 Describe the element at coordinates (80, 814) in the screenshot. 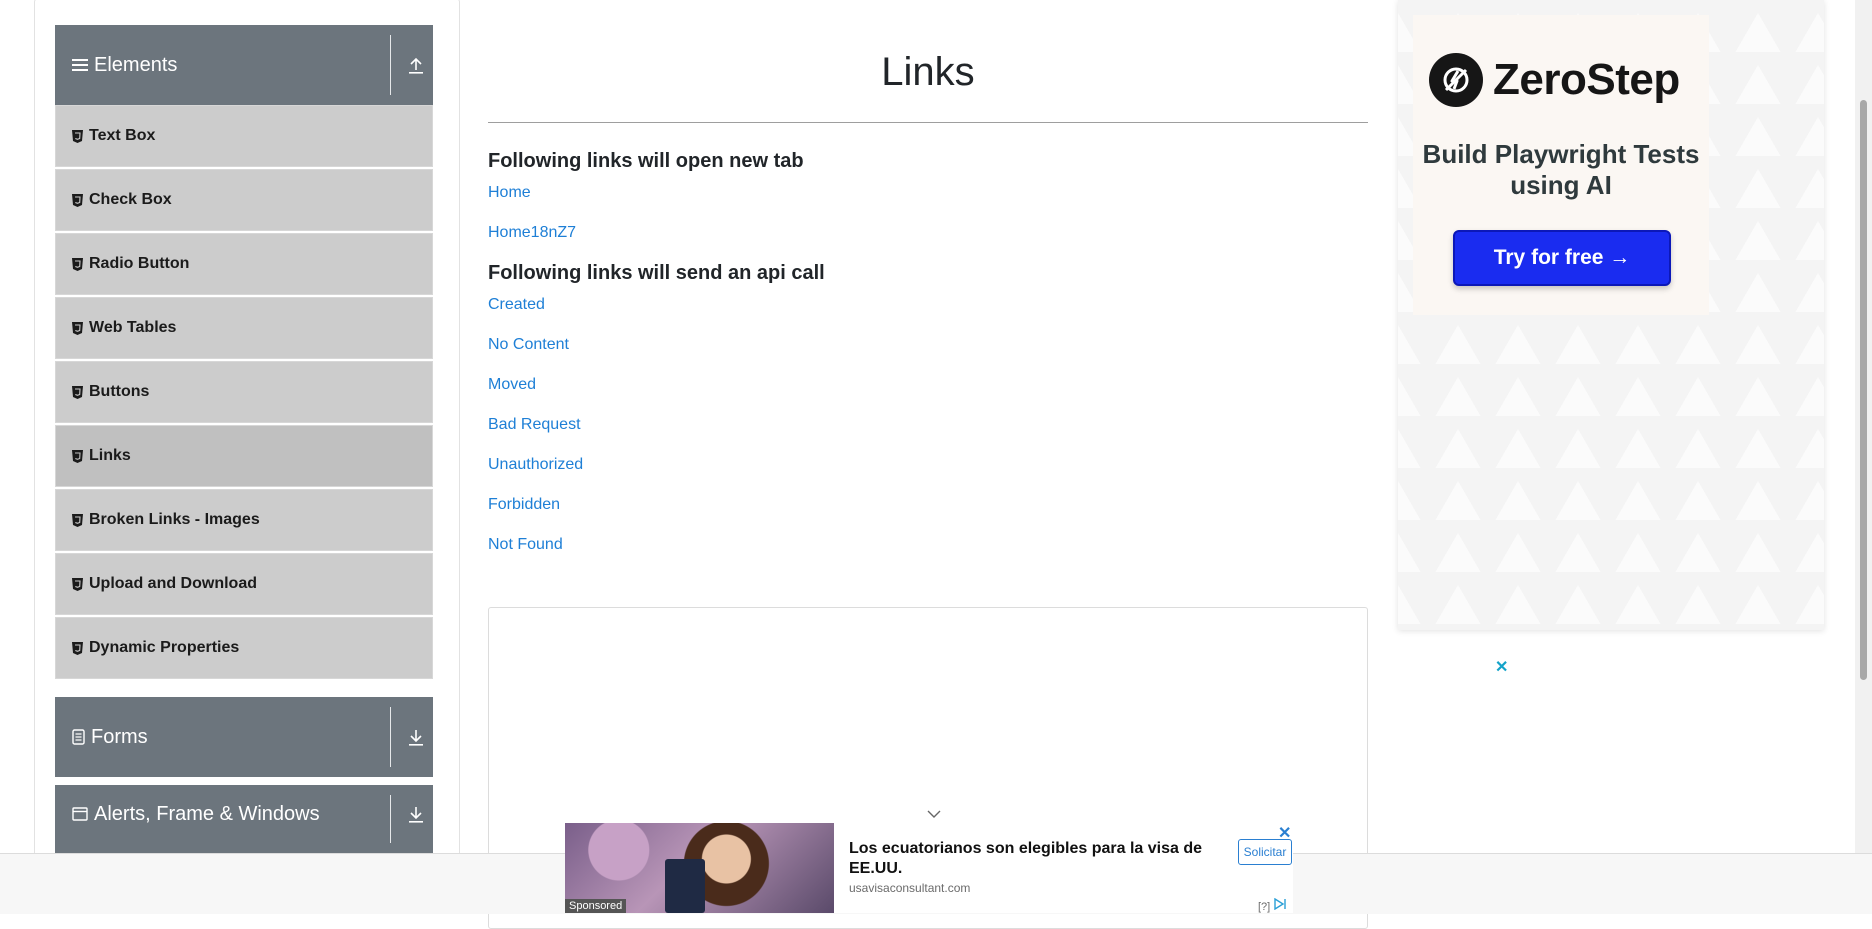

I see `window-icon` at that location.